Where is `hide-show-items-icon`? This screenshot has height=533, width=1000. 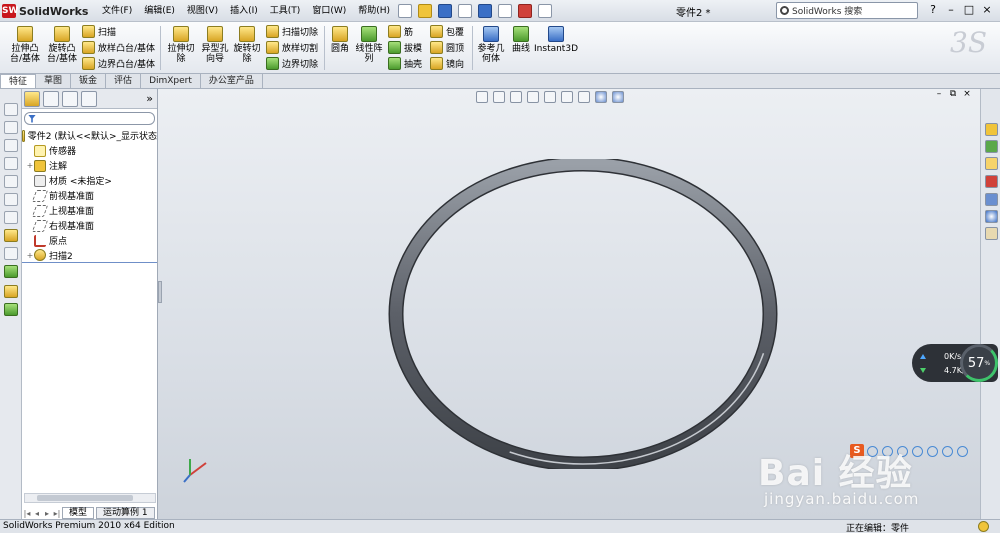
hide-show-items-icon is located at coordinates (584, 96).